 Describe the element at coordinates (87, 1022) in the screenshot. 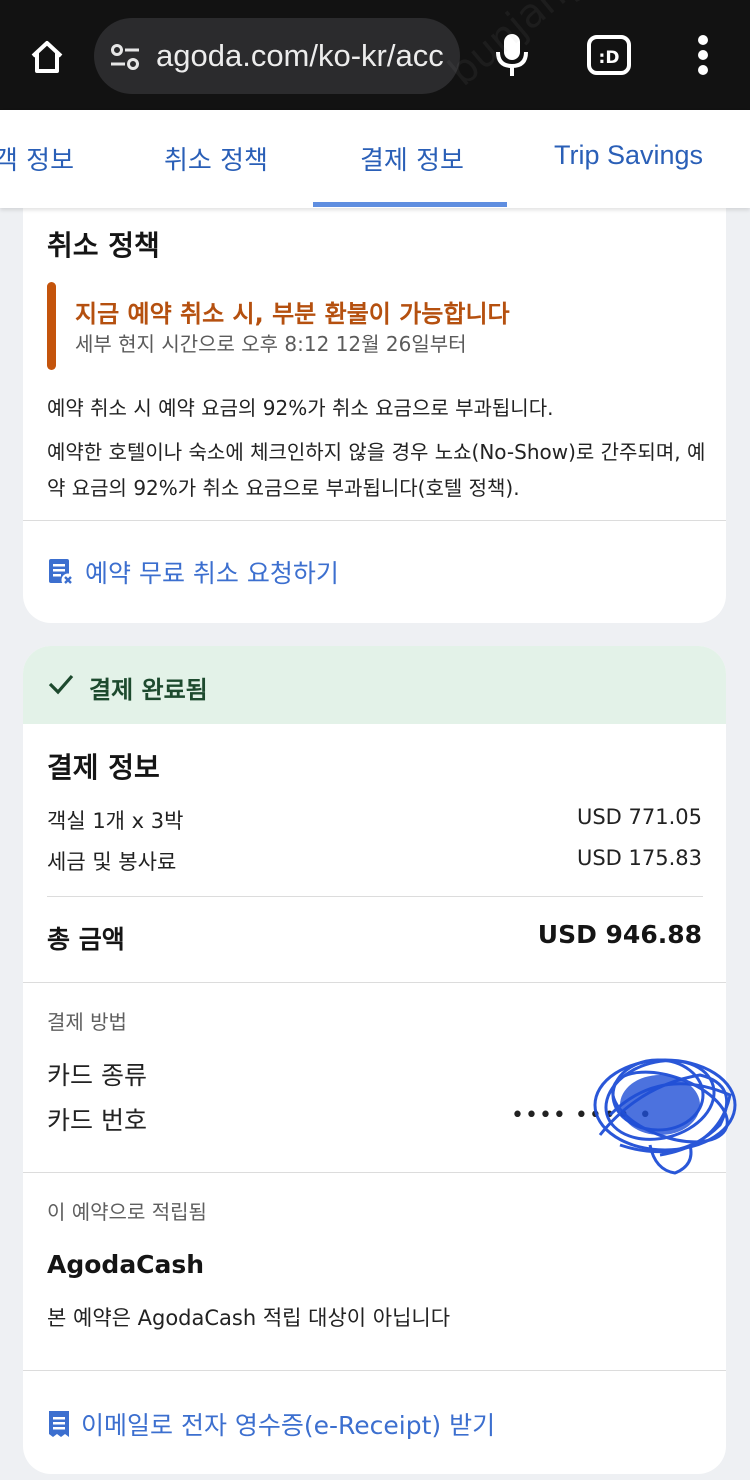

I see `payment-method-heading: 결제 방법` at that location.